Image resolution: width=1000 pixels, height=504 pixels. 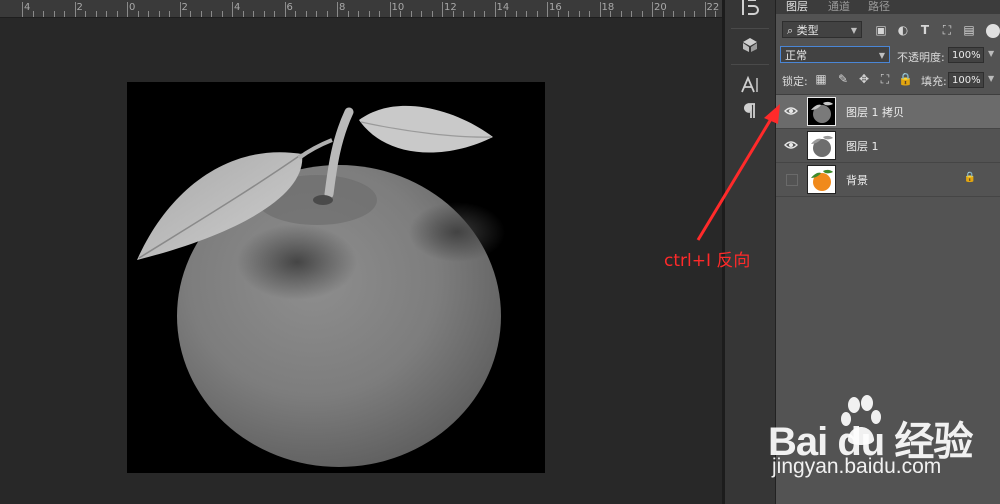 I want to click on annotation-arrow, so click(x=738, y=172).